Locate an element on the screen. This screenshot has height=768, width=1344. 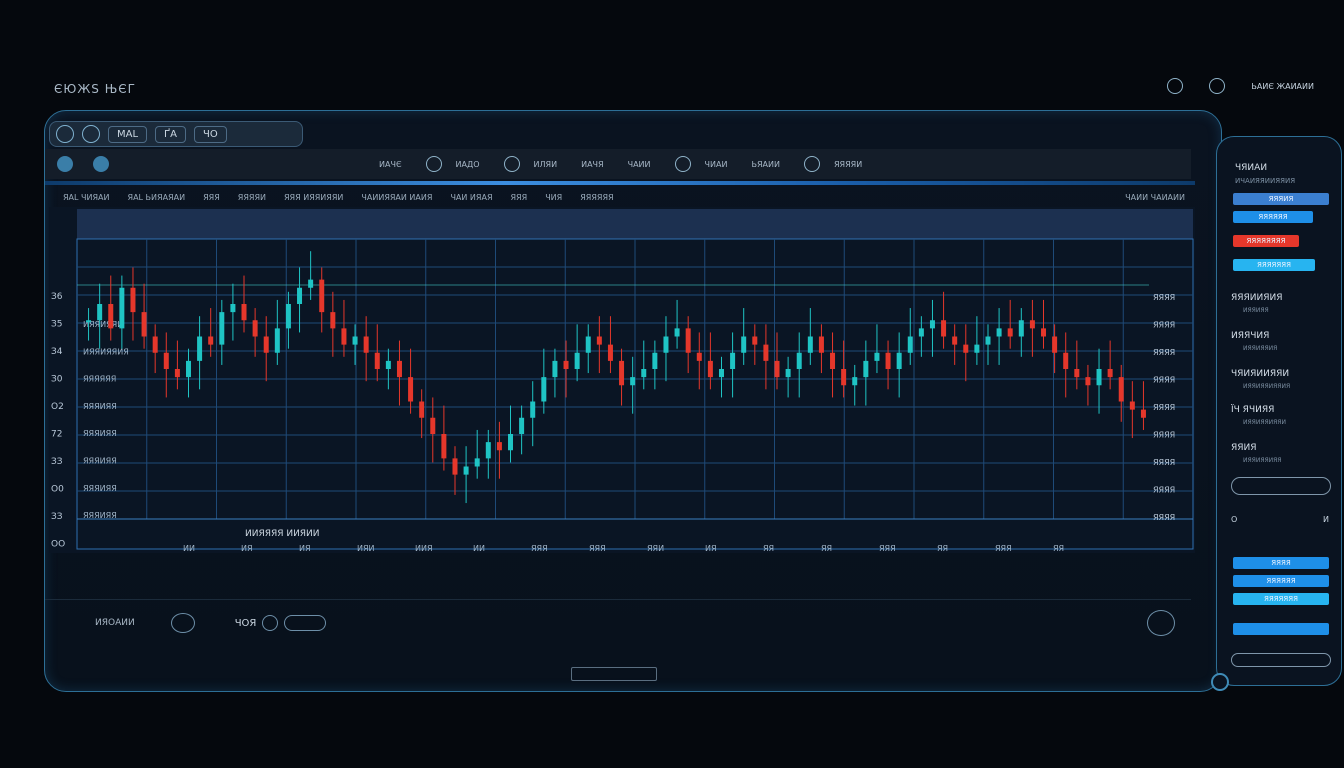
panel-button: ЯЯЯЯЯЯ is located at coordinates (1273, 217).